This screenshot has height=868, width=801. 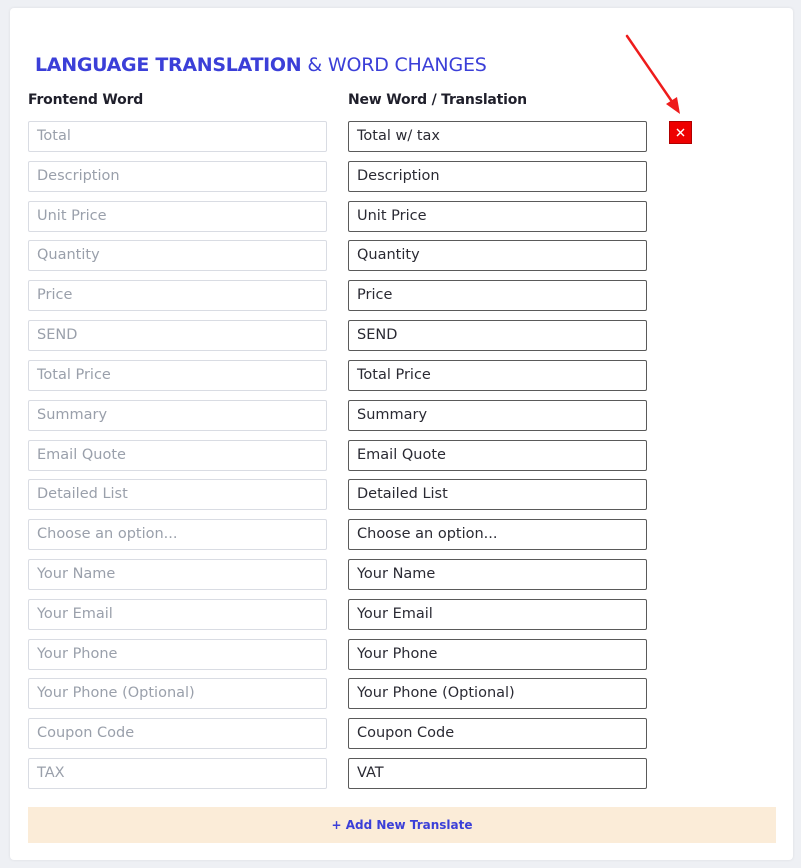 I want to click on frontend-word-field: SEND, so click(x=177, y=335).